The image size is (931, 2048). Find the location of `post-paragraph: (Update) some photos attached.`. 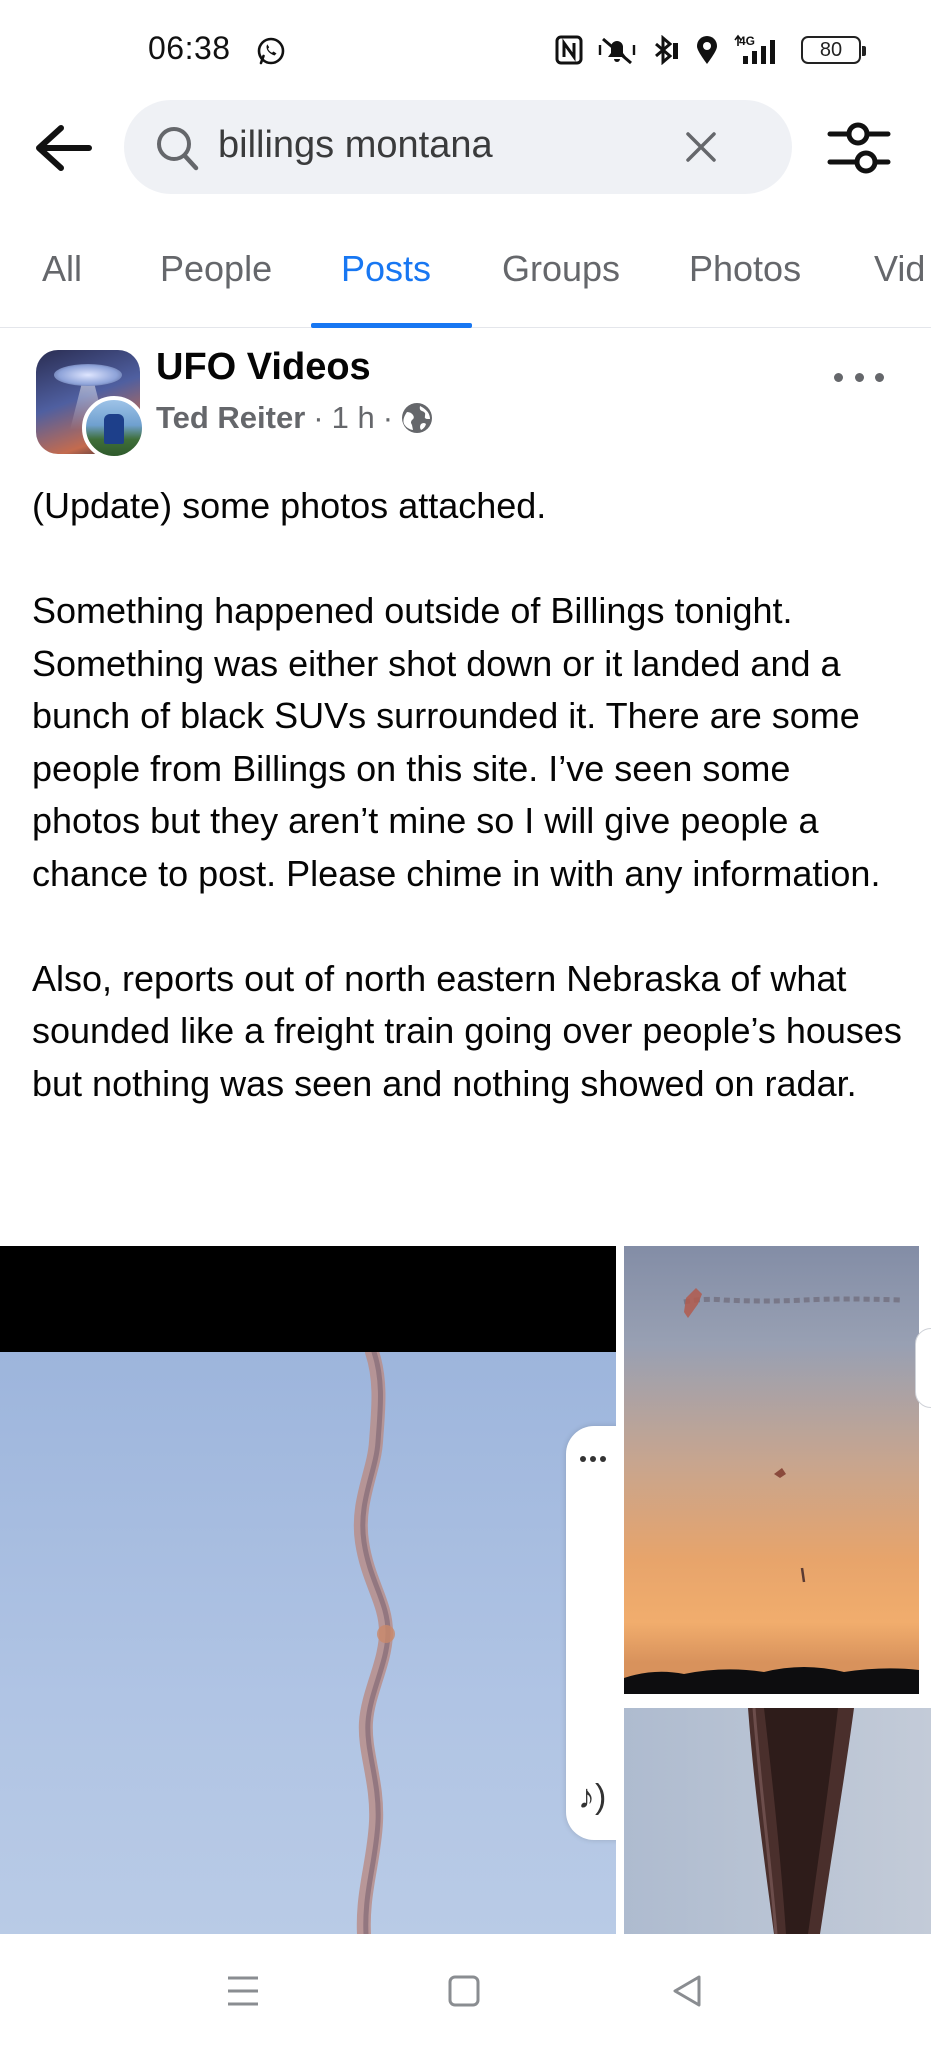

post-paragraph: (Update) some photos attached. is located at coordinates (289, 505).